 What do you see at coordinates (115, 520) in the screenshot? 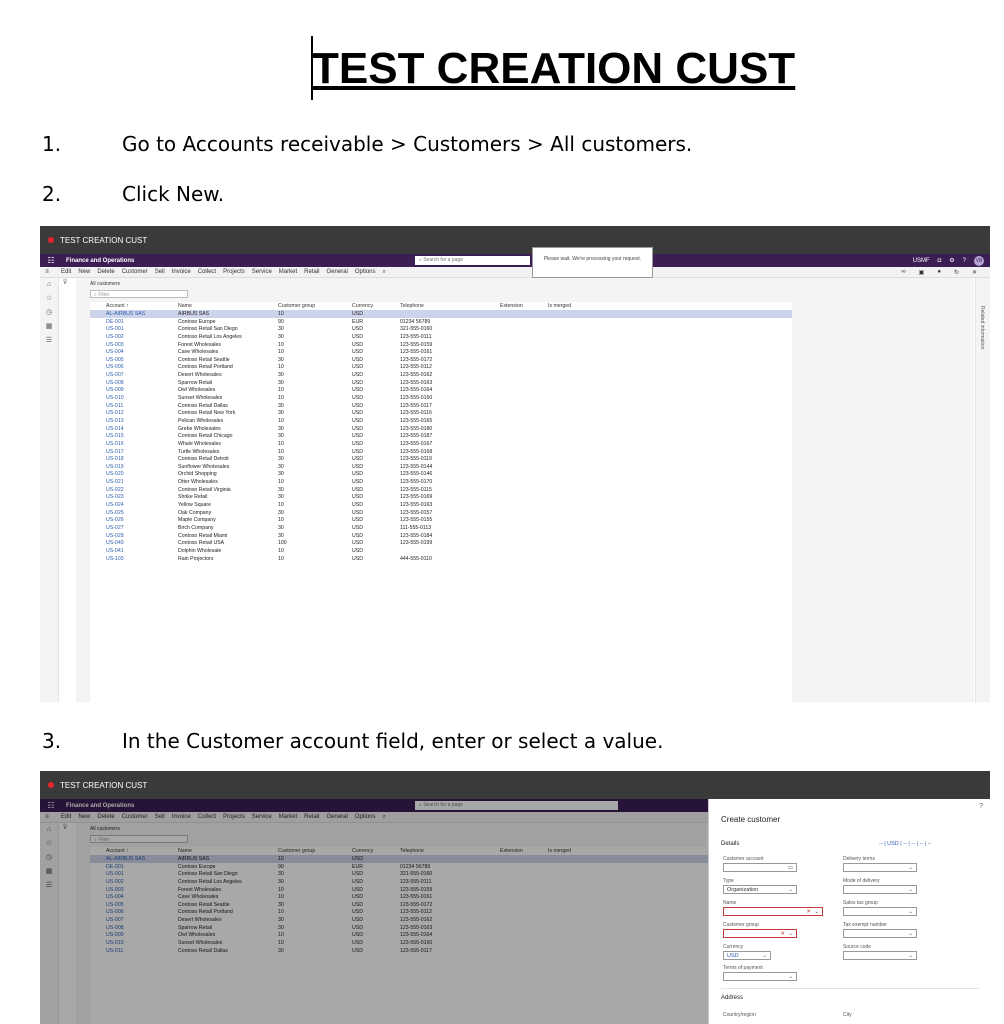
I see `account-link: US-026` at bounding box center [115, 520].